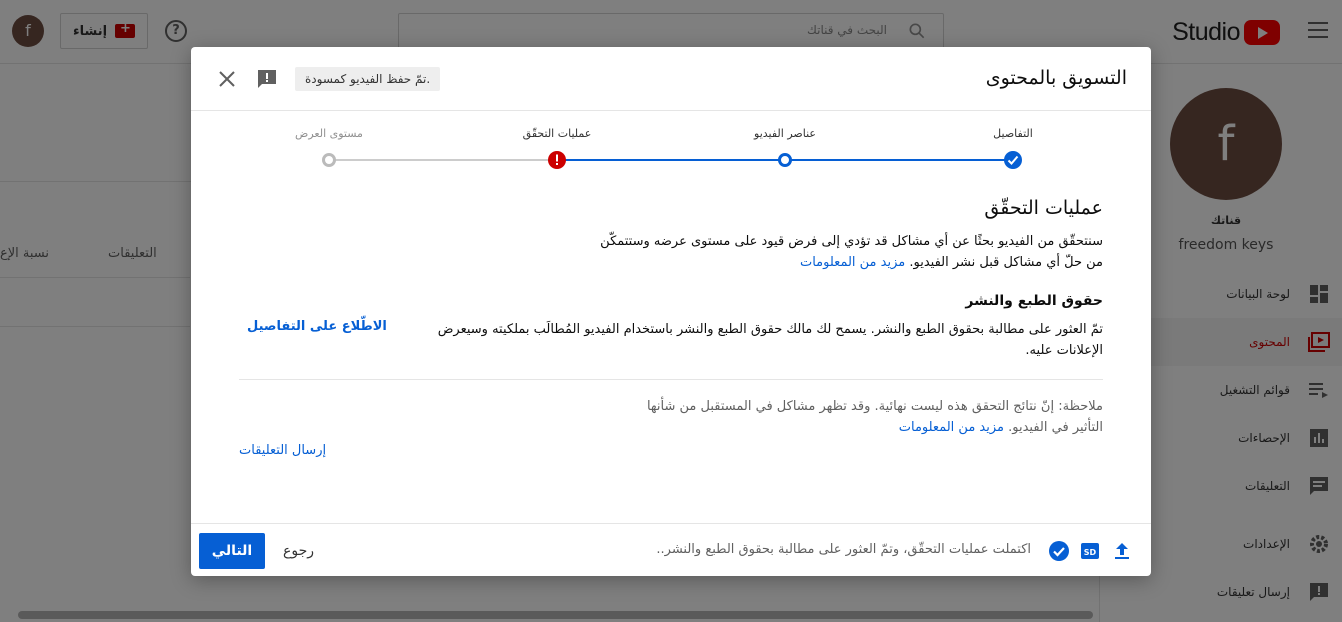 The width and height of the screenshot is (1342, 622). Describe the element at coordinates (557, 160) in the screenshot. I see `step-error-icon` at that location.